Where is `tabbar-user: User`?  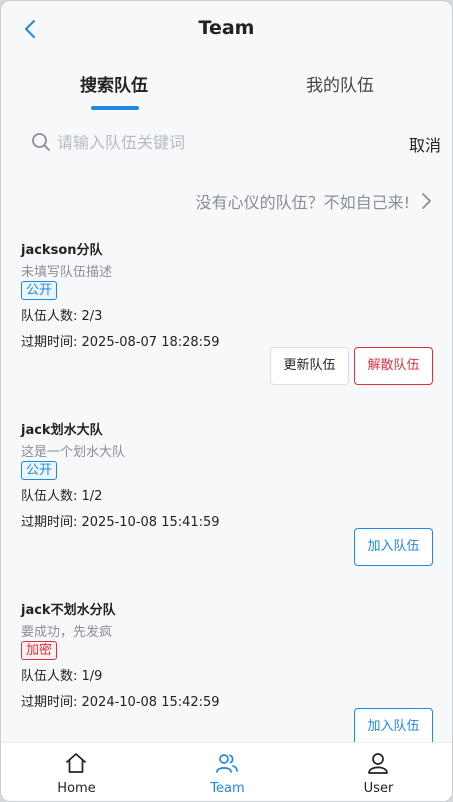
tabbar-user: User is located at coordinates (377, 772).